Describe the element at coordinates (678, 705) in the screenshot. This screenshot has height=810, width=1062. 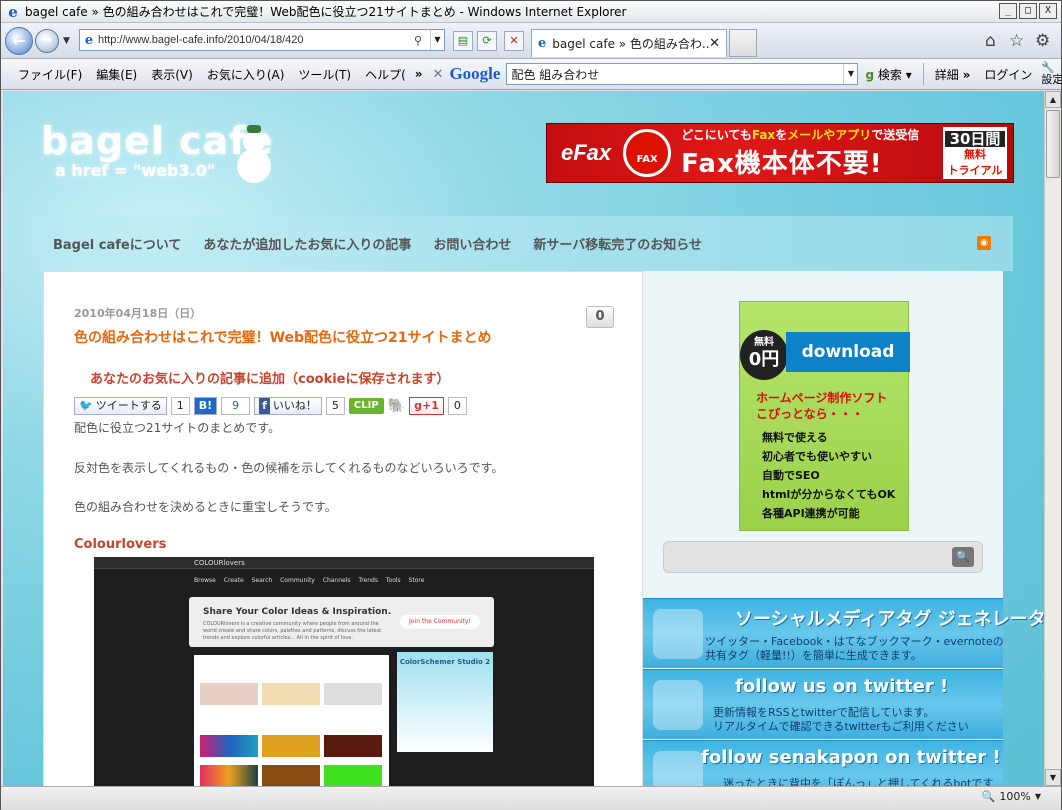
I see `bird-icon` at that location.